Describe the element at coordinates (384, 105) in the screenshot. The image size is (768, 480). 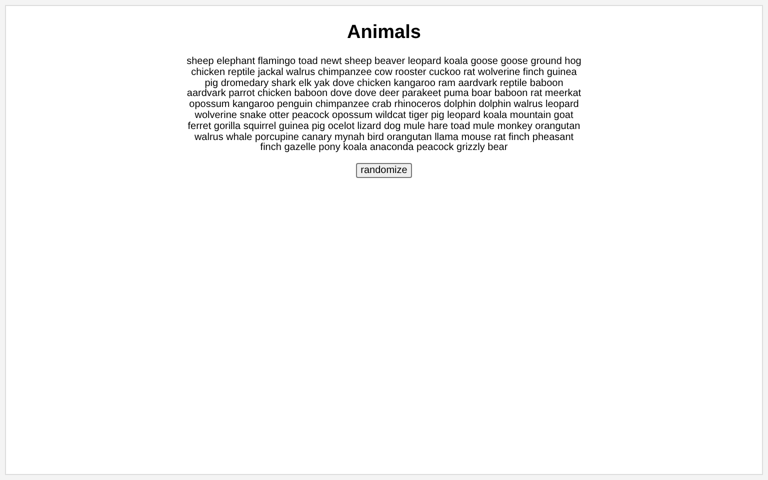
I see `animal-list: sheep elephant flamingo toad newt sheep beaver leopard koala goose goose ground hog chicken reptile jackal walrus chimpanzee cow rooster cuckoo rat wolverine finch guinea pig dromedary shark elk yak dove chicken kangaroo ram aardvark reptile baboon aardvark parrot chicken baboon dove dove deer parakeet puma boar baboon rat meerkat opossum kangaroo penguin chimpanzee crab rhinoceros dolphin dolphin walrus leopard wolverine snake otter peacock opossum wildcat tiger pig leopard koala mountain goat ferret gorilla squirrel guinea pig ocelot lizard dog mule hare toad mule monkey orangutan walrus whale porcupine canary mynah bird orangutan llama mouse rat finch pheasant finch gazelle pony koala anaconda peacock grizzly bear` at that location.